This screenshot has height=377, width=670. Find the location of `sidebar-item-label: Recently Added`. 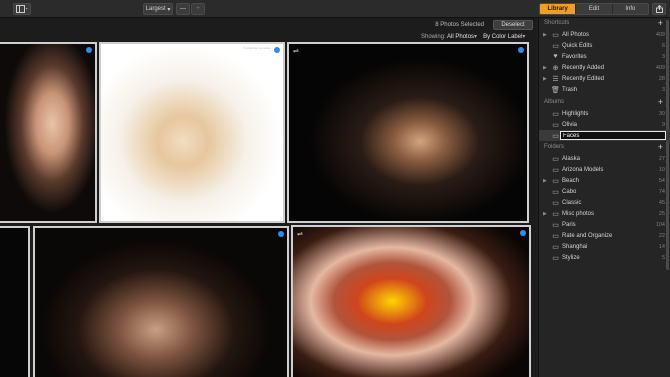

sidebar-item-label: Recently Added is located at coordinates (583, 67).